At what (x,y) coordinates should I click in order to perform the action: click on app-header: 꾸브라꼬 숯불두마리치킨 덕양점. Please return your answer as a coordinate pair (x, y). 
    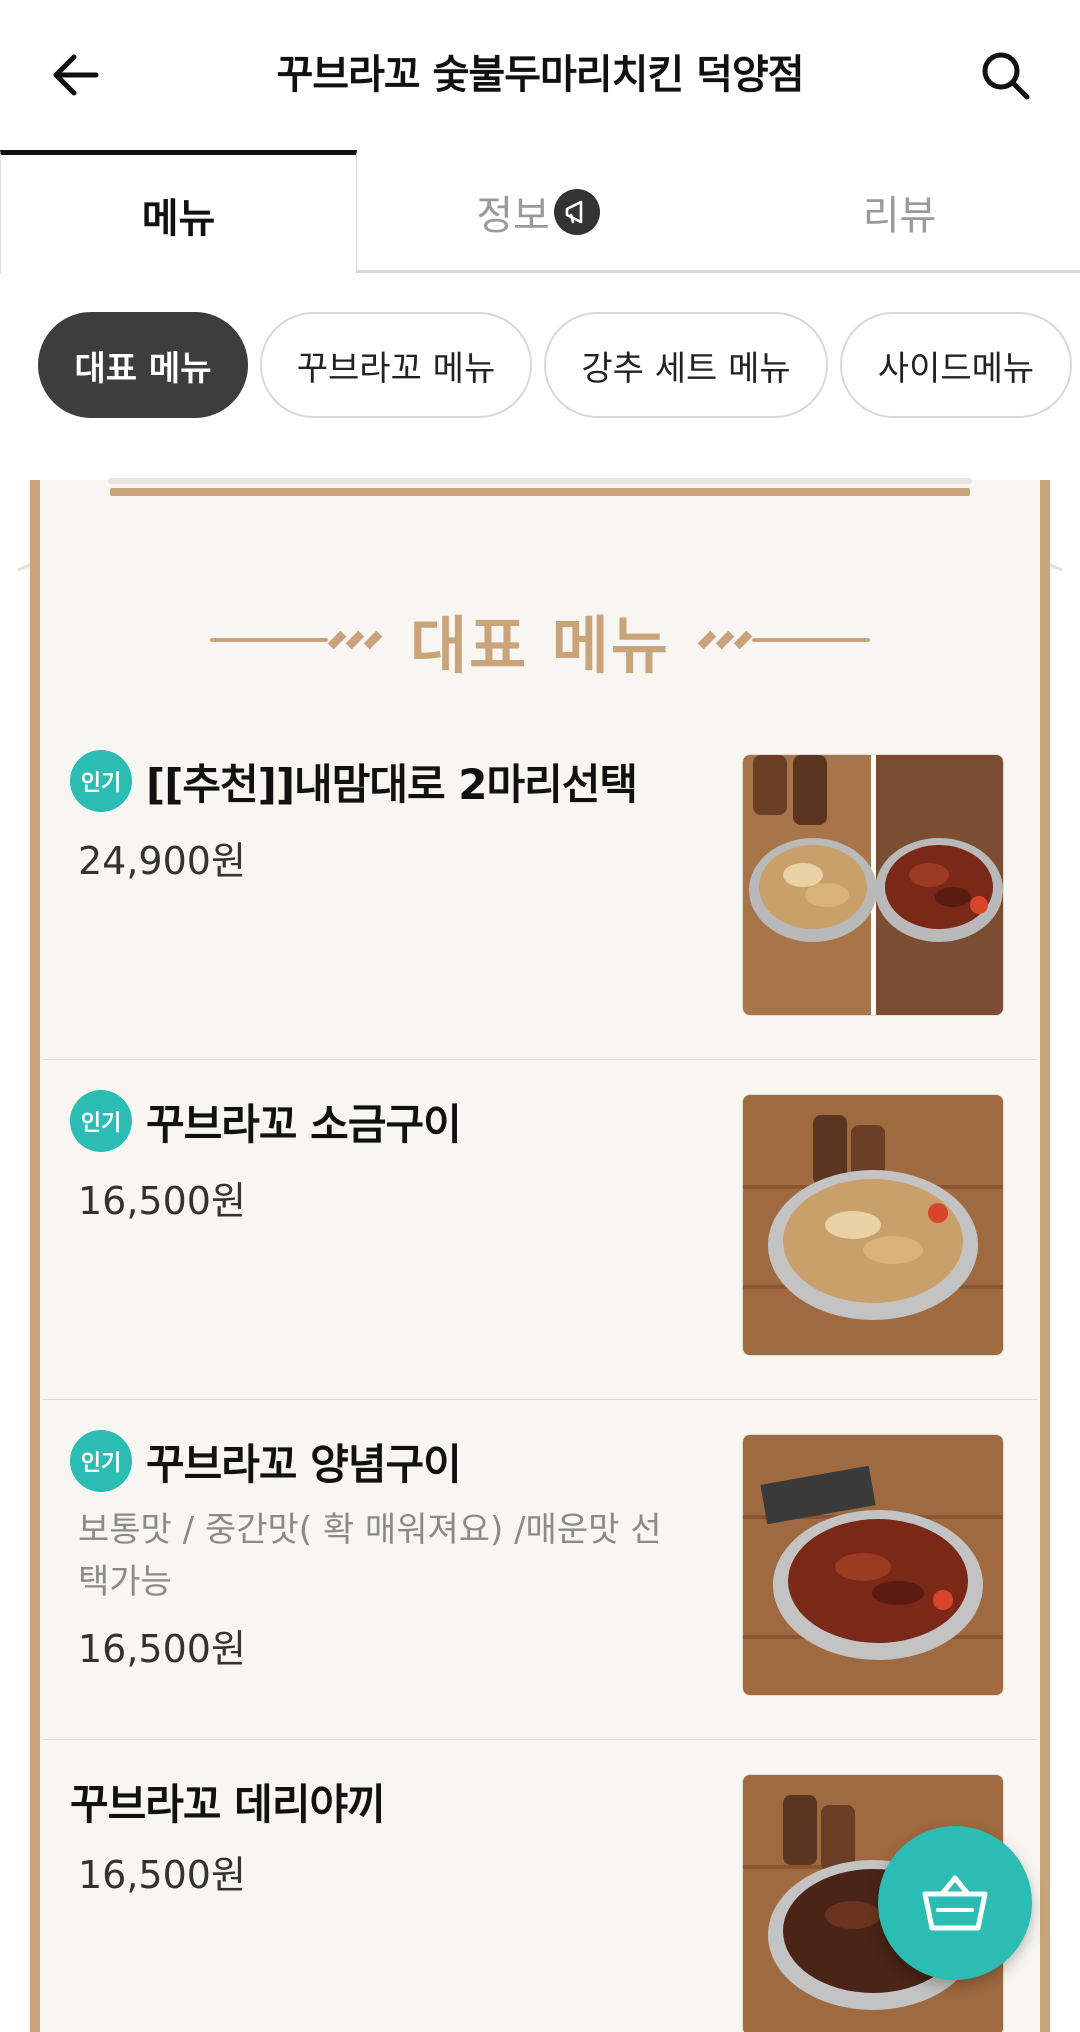
    Looking at the image, I should click on (540, 75).